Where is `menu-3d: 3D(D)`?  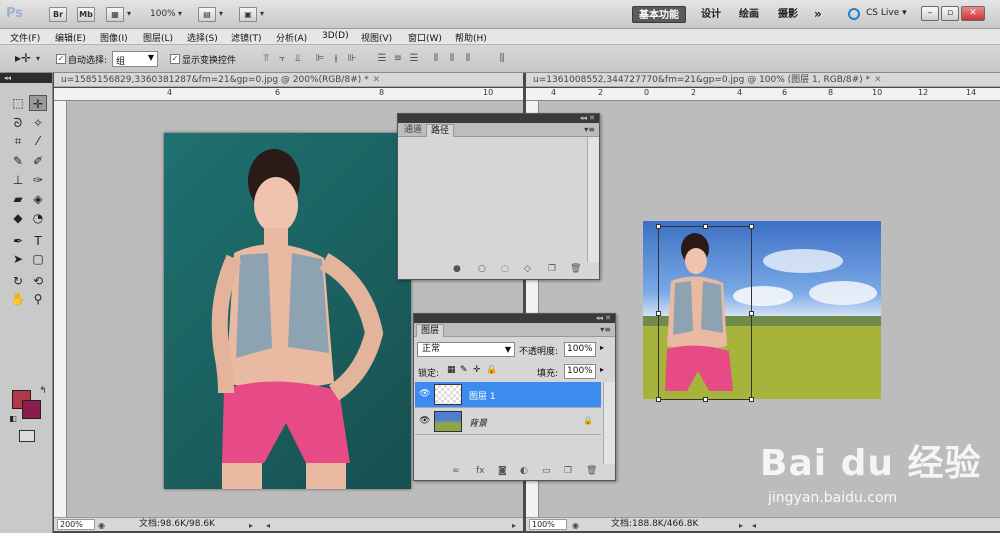
menu-3d: 3D(D) is located at coordinates (335, 36).